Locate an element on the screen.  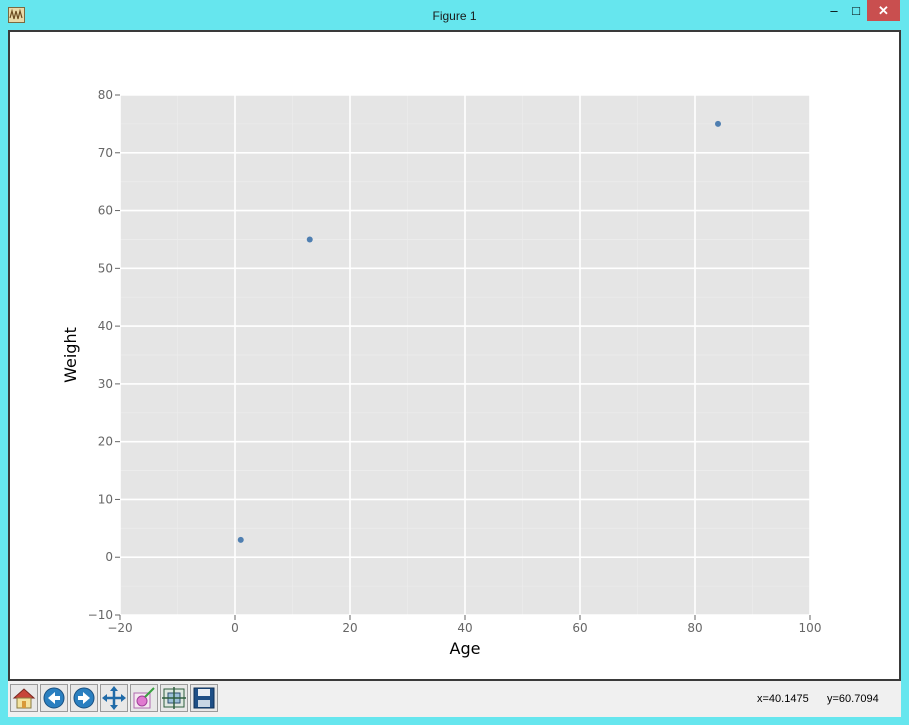
y-tick-label: 30 is located at coordinates (105, 384).